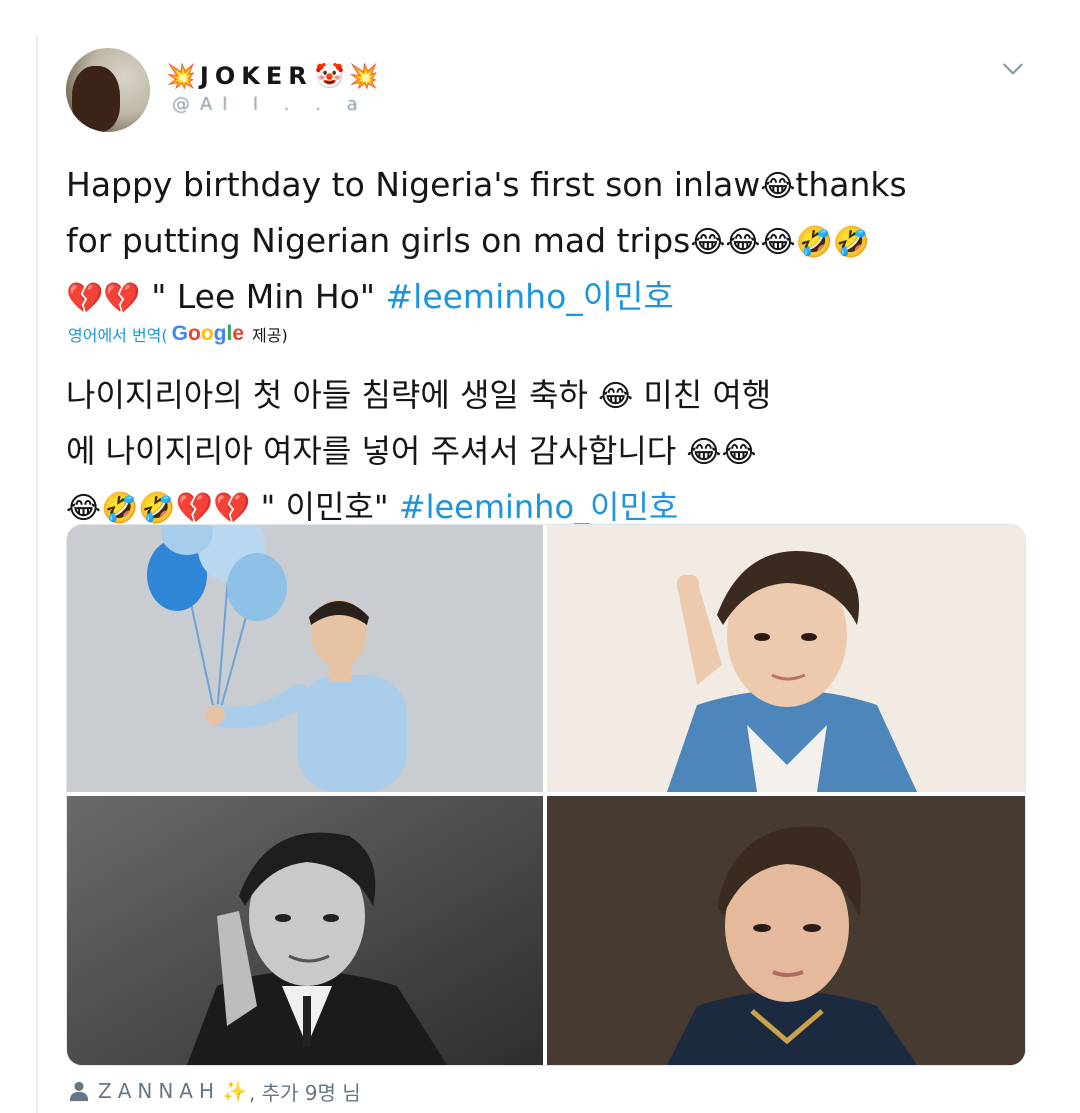 The width and height of the screenshot is (1080, 1113). I want to click on laughing-emoji-icon: 😂😂, so click(721, 452).